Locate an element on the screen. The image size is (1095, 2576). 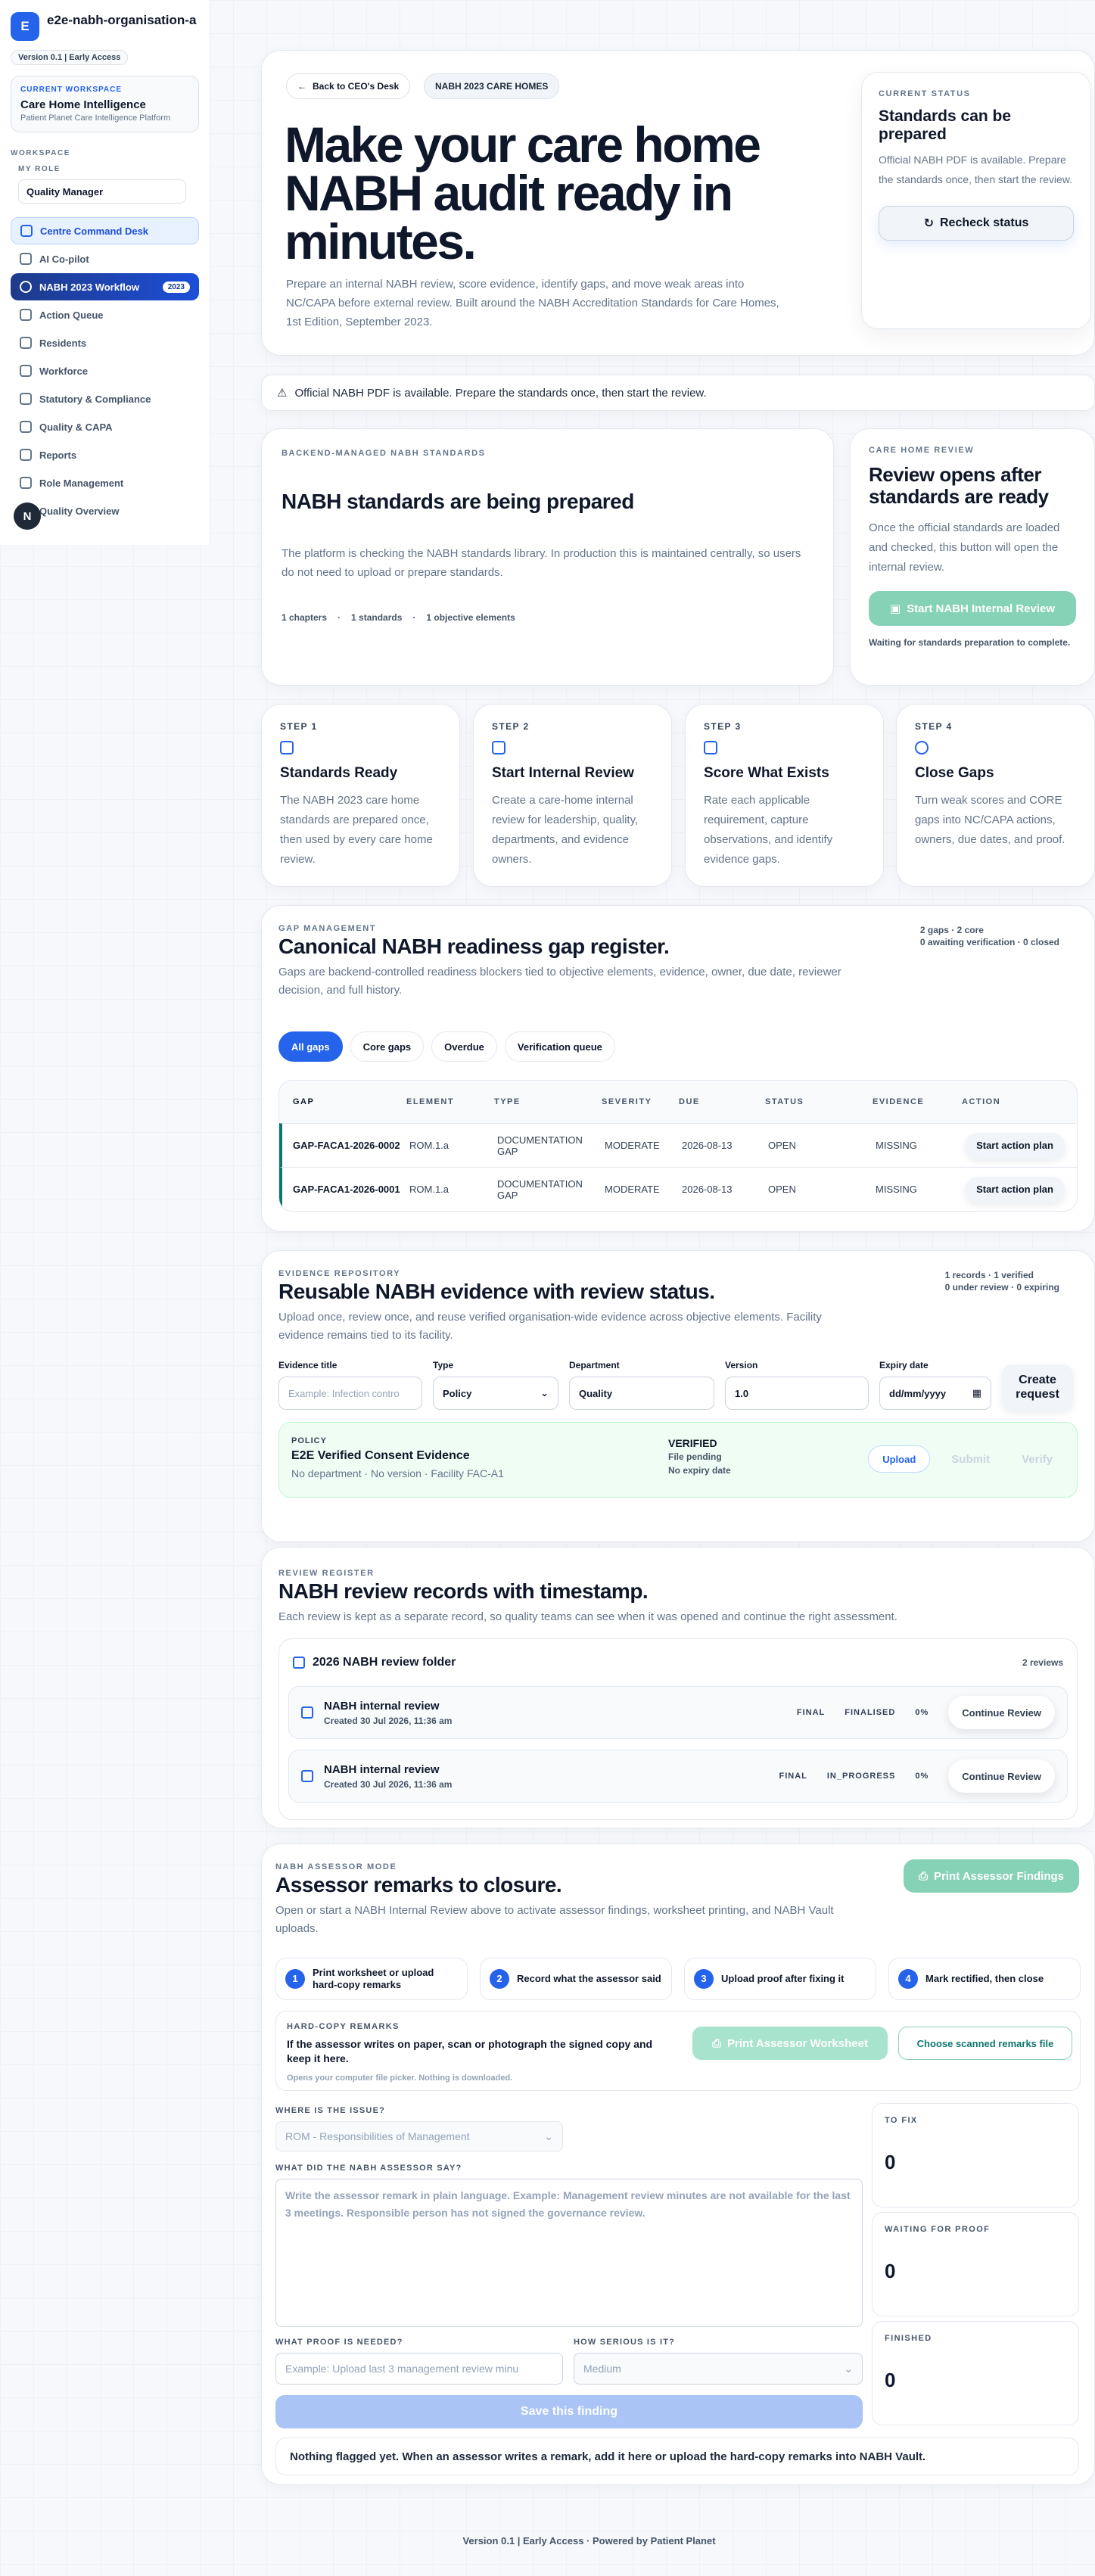
chip-overdue: Overdue is located at coordinates (464, 1046).